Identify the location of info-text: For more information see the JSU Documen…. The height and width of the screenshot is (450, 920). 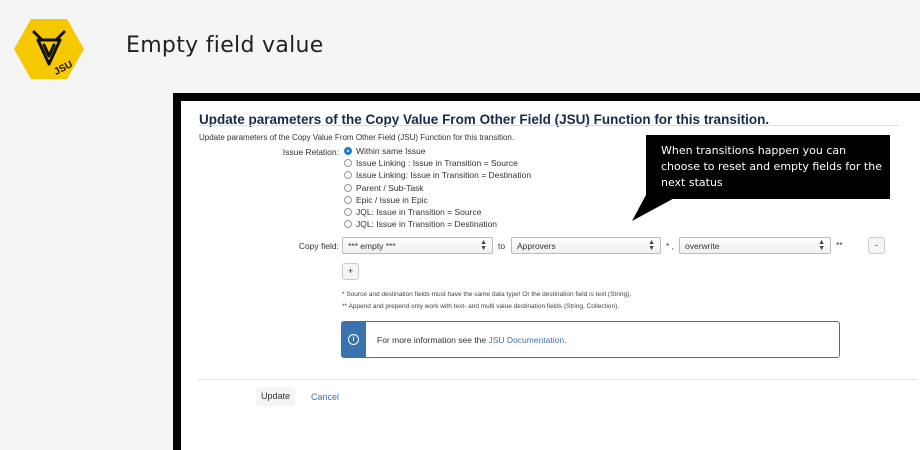
(472, 340).